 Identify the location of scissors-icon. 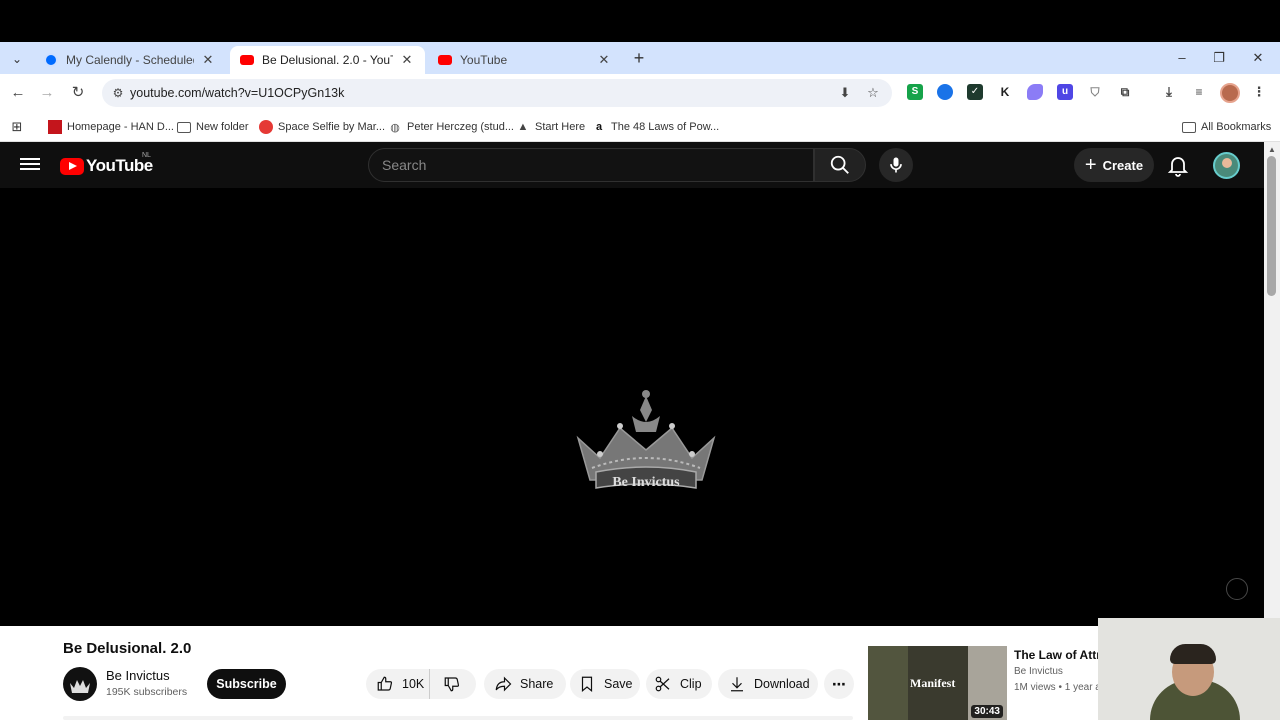
(662, 684).